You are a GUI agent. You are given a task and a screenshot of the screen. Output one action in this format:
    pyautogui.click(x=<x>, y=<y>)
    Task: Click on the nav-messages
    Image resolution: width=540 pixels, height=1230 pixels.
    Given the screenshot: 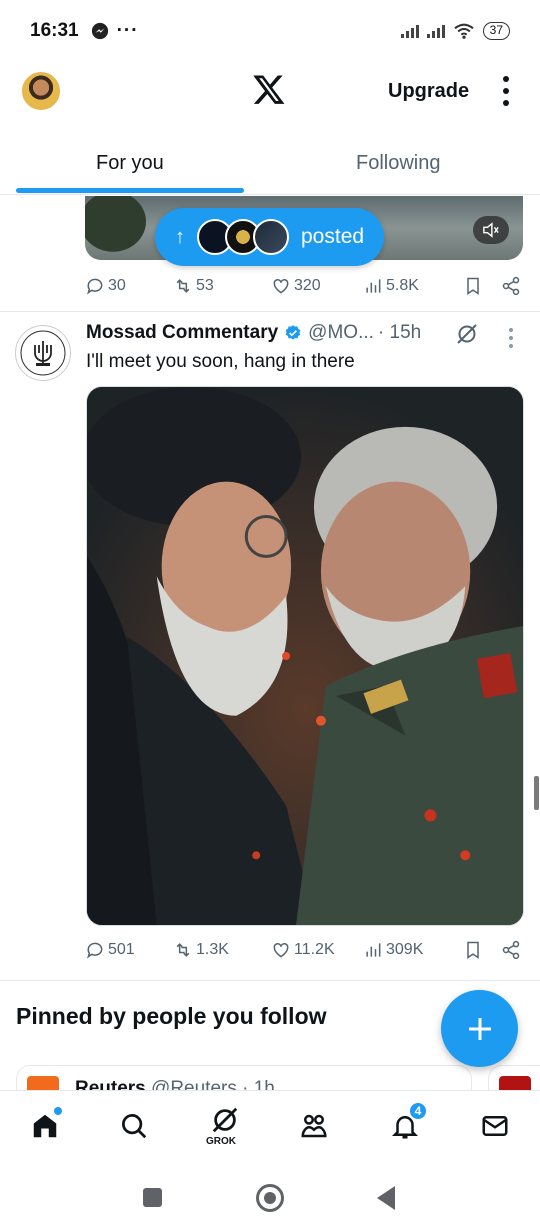 What is the action you would take?
    pyautogui.click(x=495, y=1126)
    